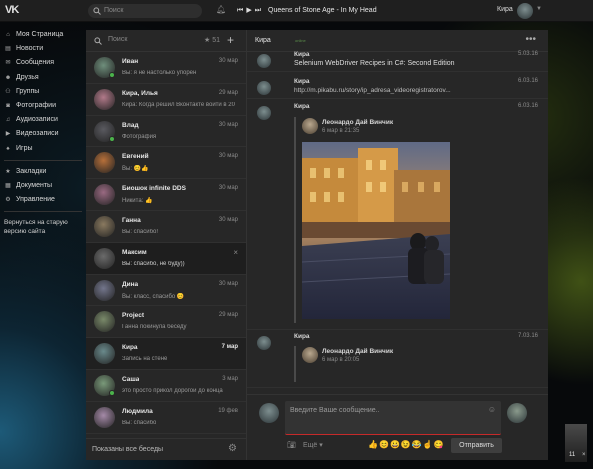 Image resolution: width=593 pixels, height=469 pixels. Describe the element at coordinates (212, 40) in the screenshot. I see `starred-dialogs: ★ 51` at that location.